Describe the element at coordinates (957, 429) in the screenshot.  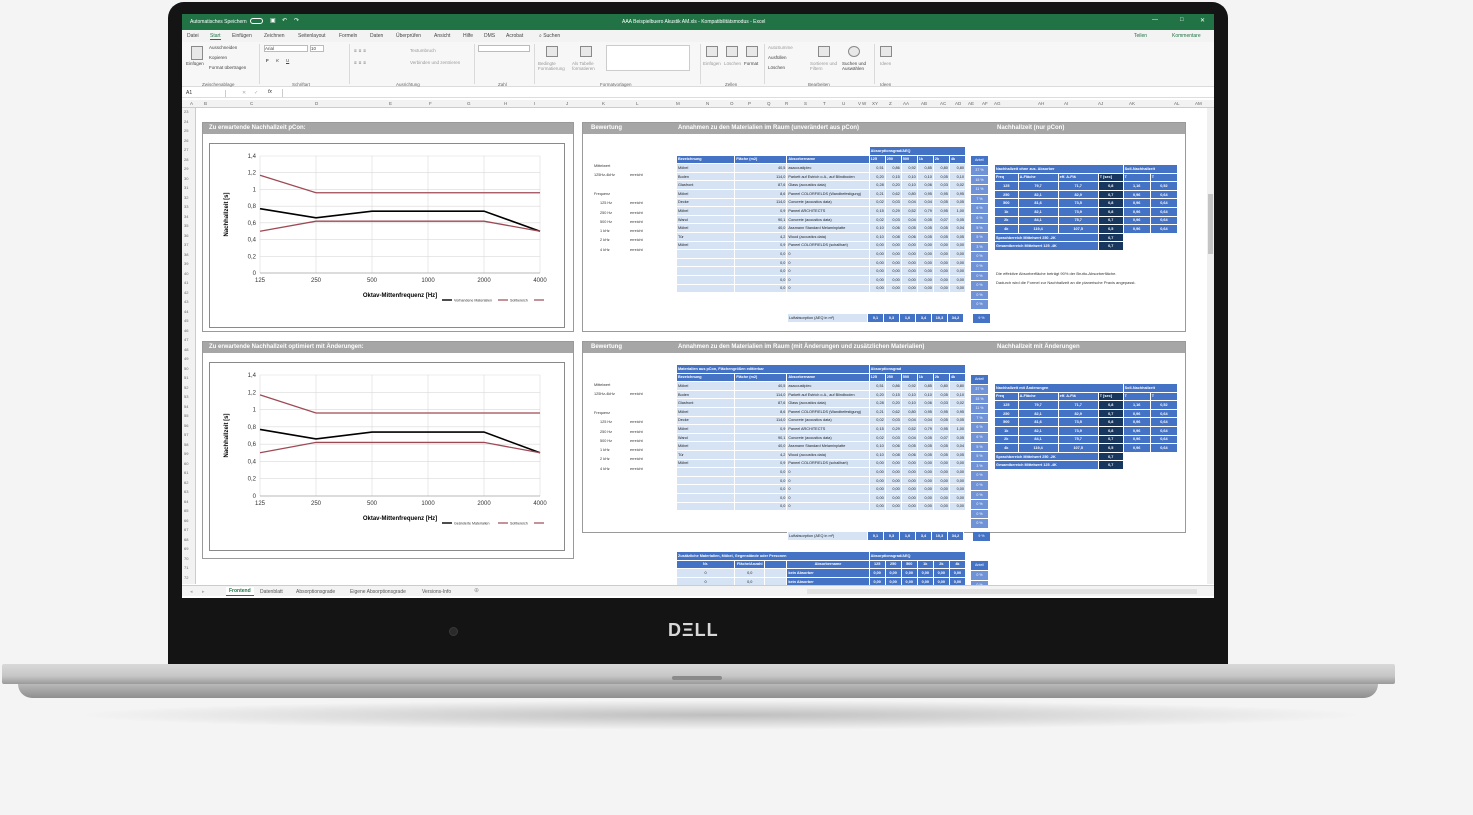
I see `table-cell: 1,00` at that location.